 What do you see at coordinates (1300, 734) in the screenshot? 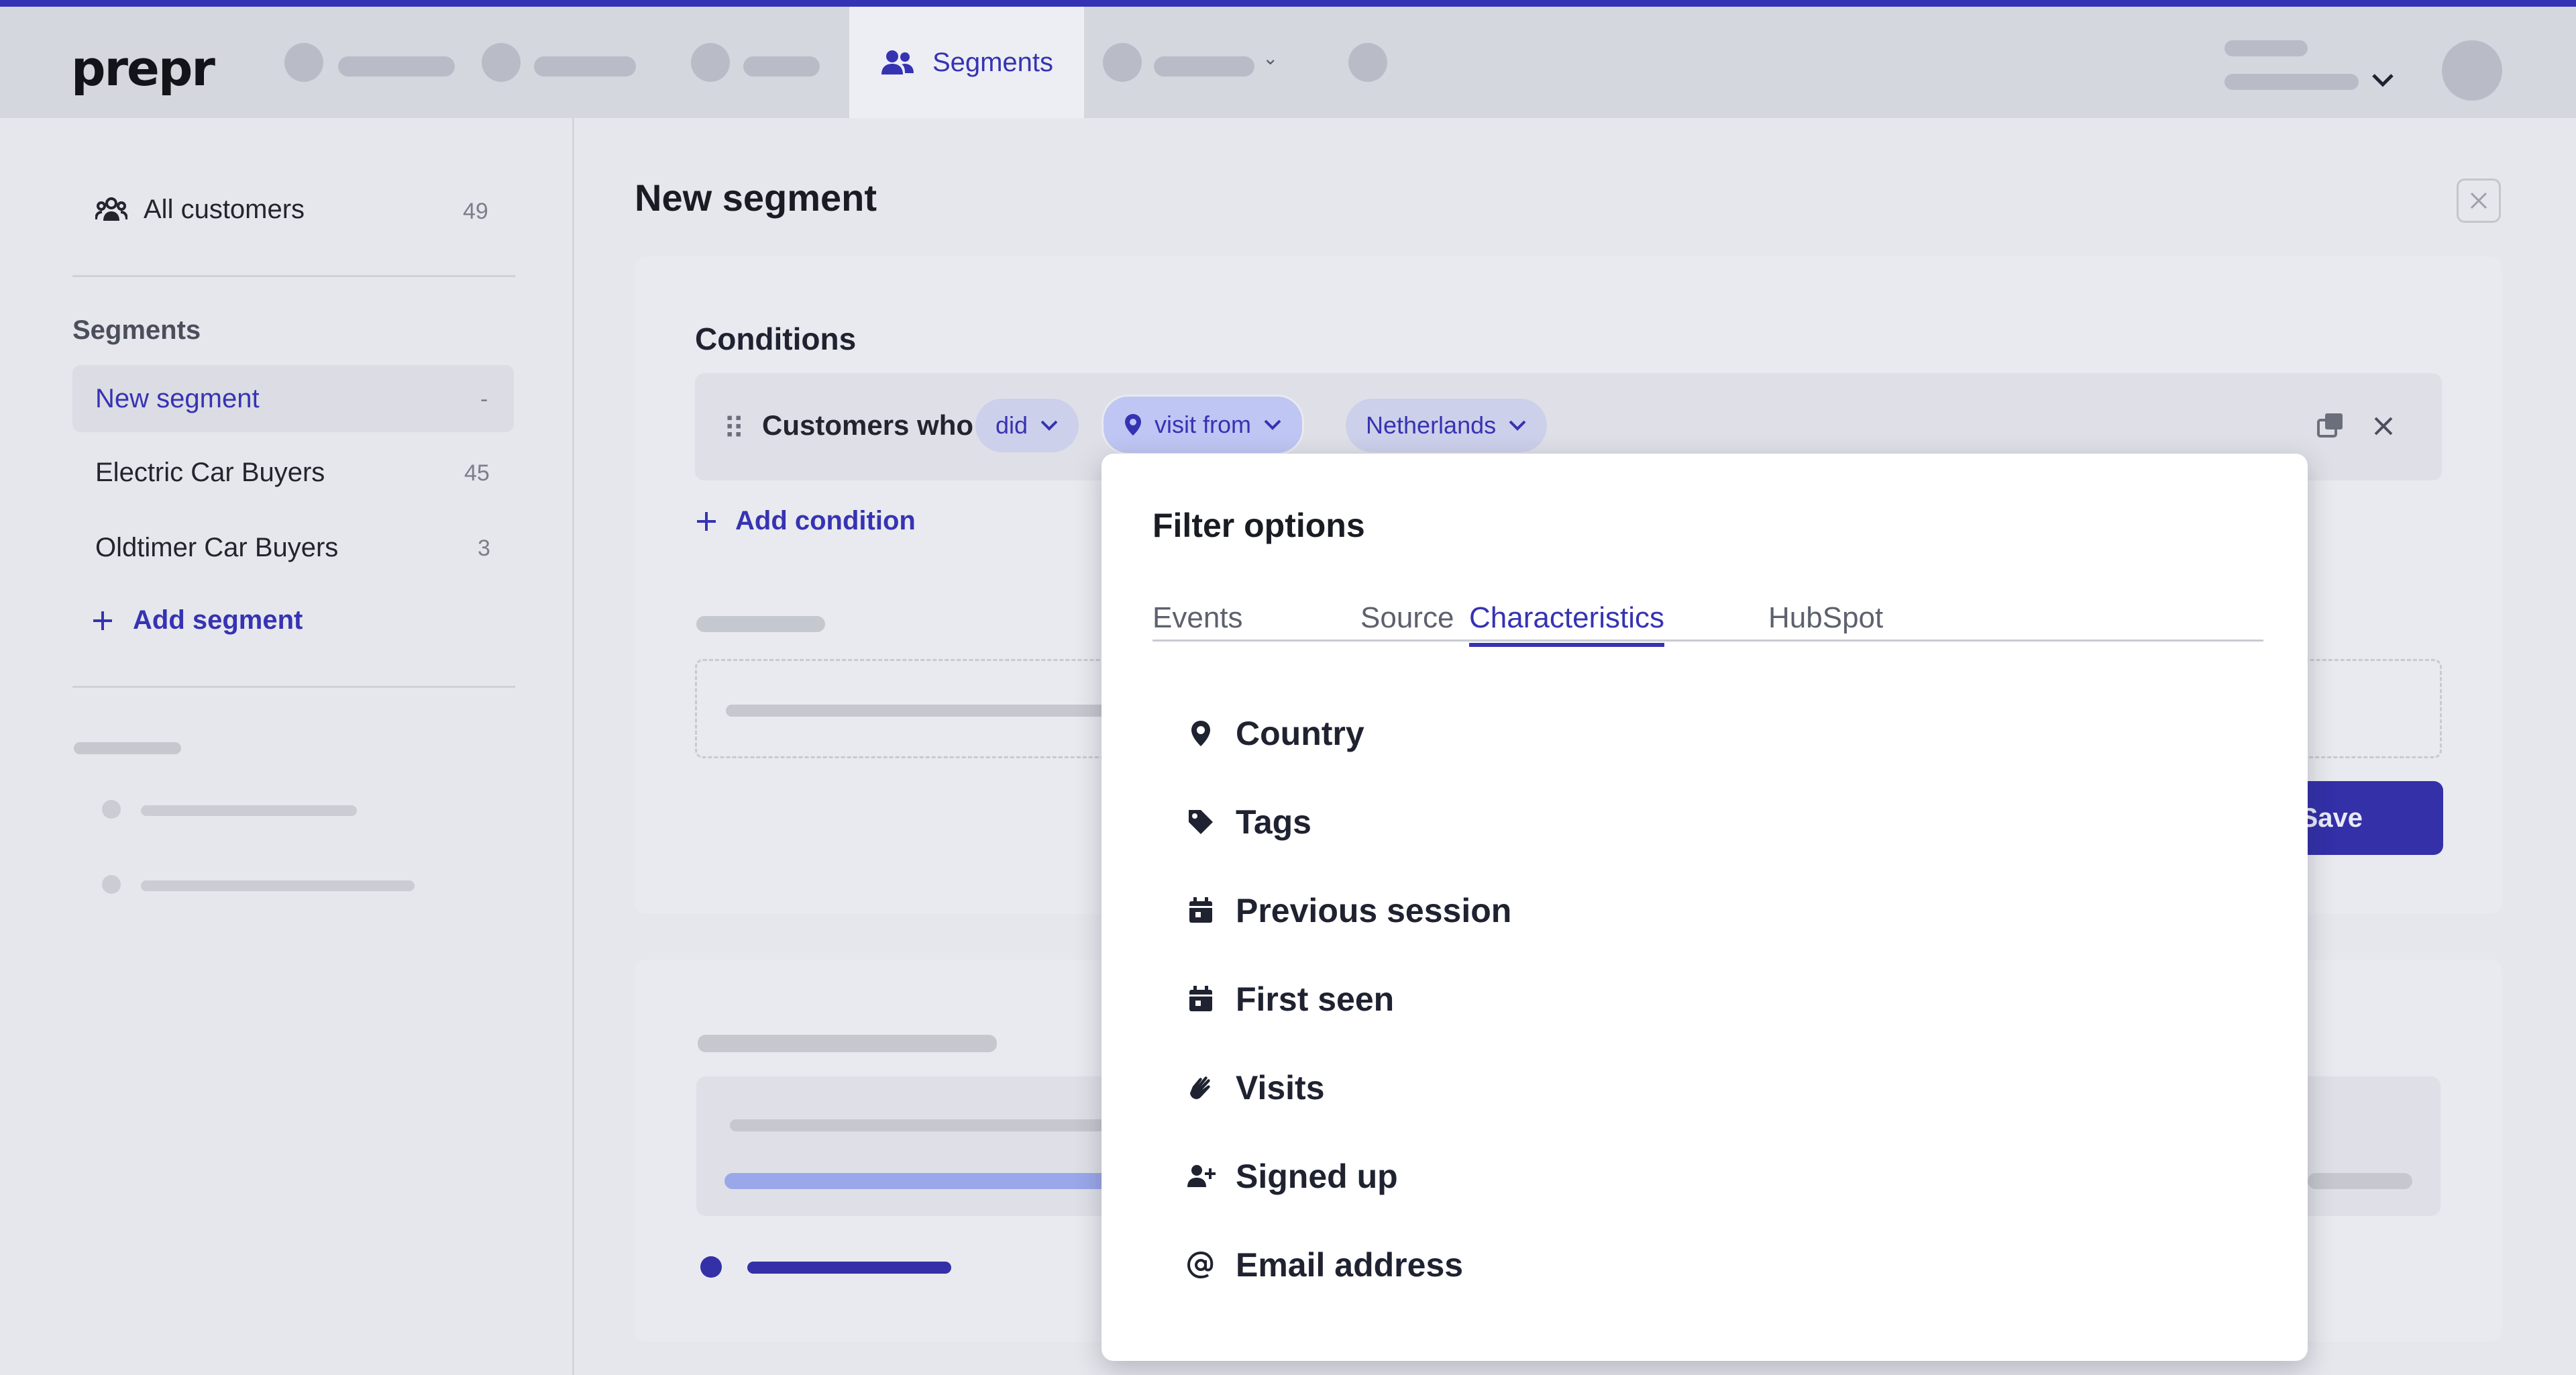
I see `option-label: Country` at bounding box center [1300, 734].